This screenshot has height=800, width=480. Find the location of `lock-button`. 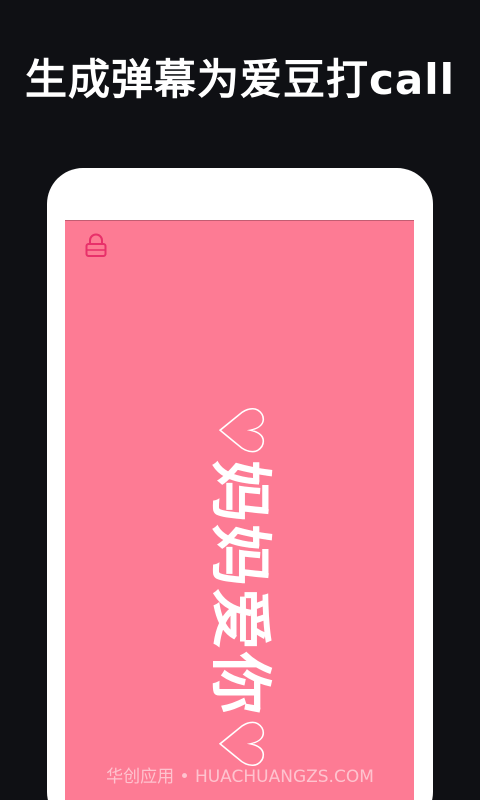

lock-button is located at coordinates (96, 245).